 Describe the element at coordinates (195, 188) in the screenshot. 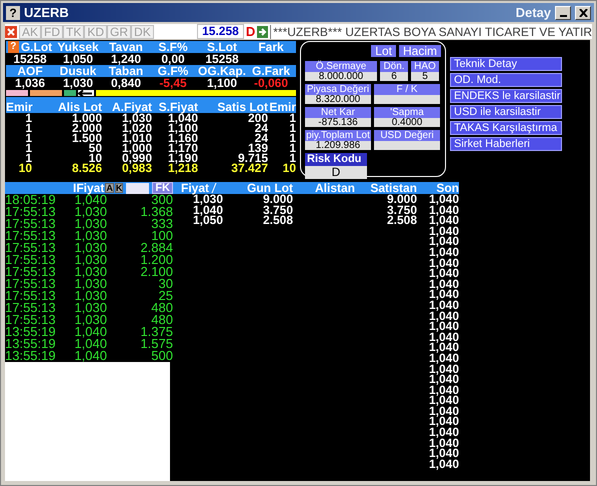

I see `column-header: Fiyat` at that location.